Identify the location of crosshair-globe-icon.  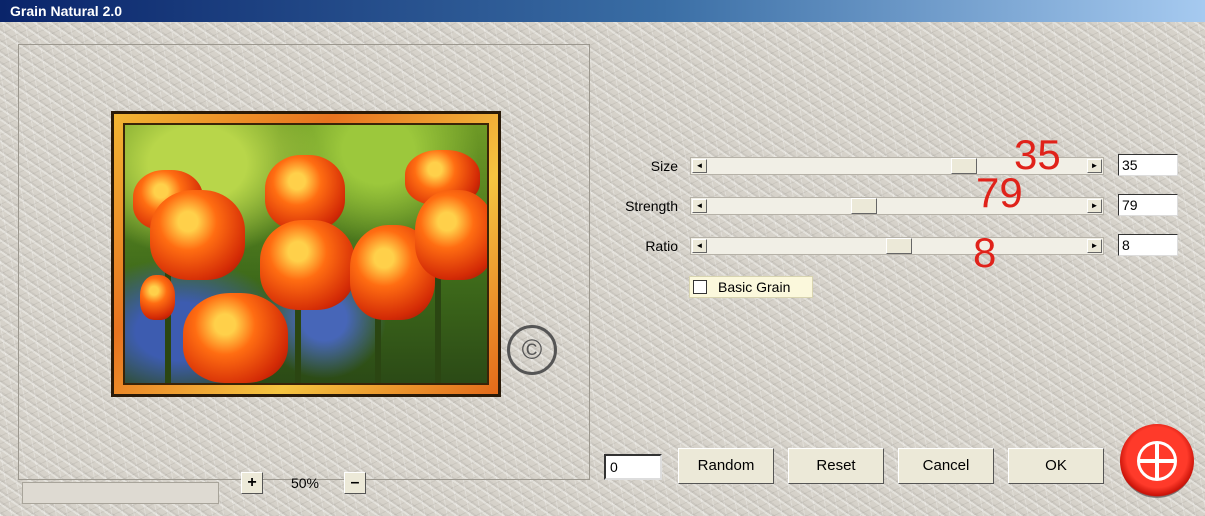
(1157, 461).